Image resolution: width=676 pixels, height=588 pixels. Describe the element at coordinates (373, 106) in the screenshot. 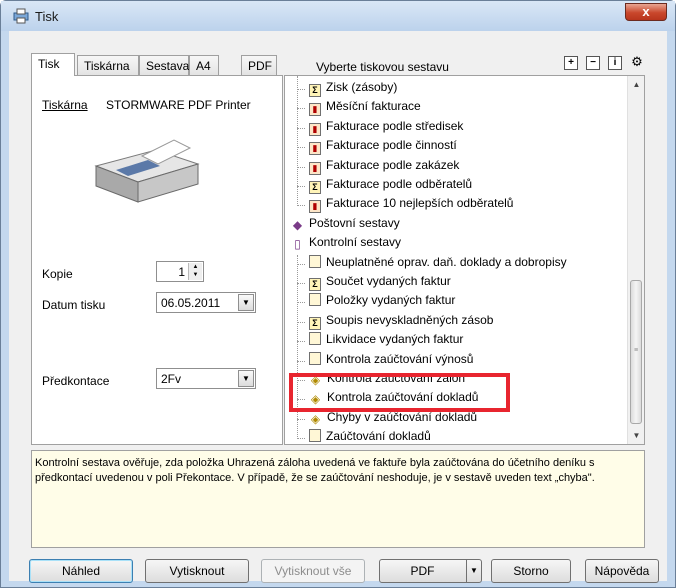

I see `tree-item-label: Měsíční fakturace` at that location.